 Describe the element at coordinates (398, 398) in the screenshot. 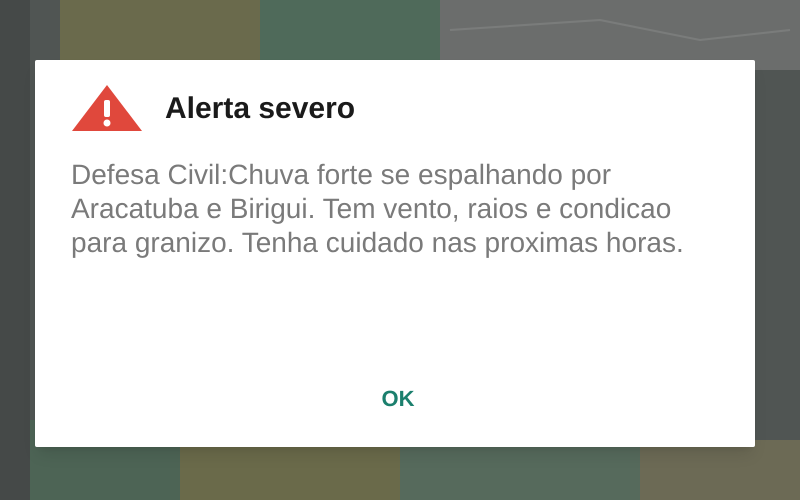

I see `ok-button: OK` at that location.